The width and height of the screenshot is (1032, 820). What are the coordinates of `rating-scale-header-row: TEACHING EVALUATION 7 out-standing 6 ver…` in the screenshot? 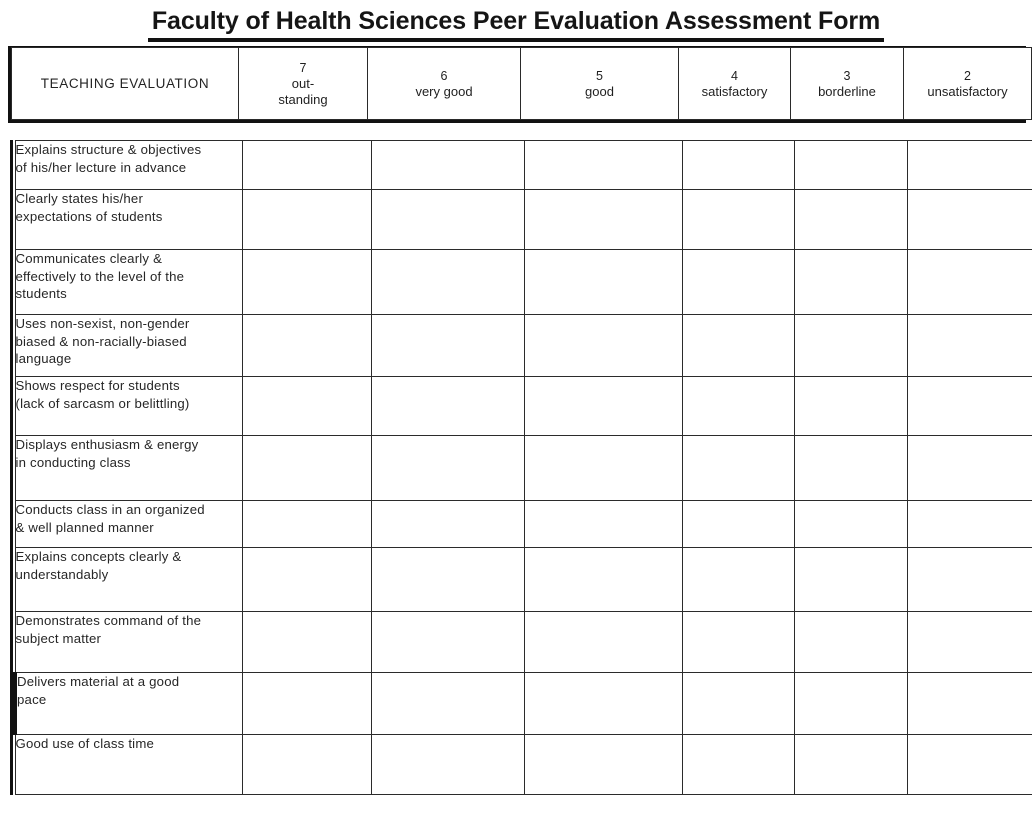 It's located at (521, 83).